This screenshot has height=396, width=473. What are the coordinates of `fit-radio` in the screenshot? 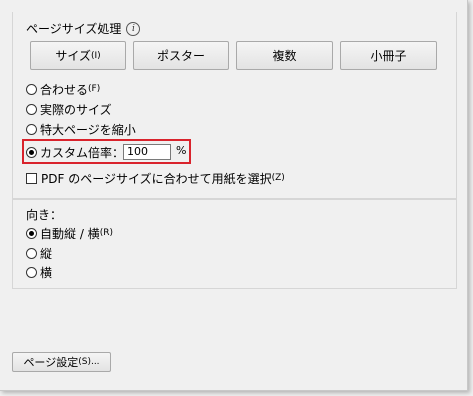 It's located at (31, 89).